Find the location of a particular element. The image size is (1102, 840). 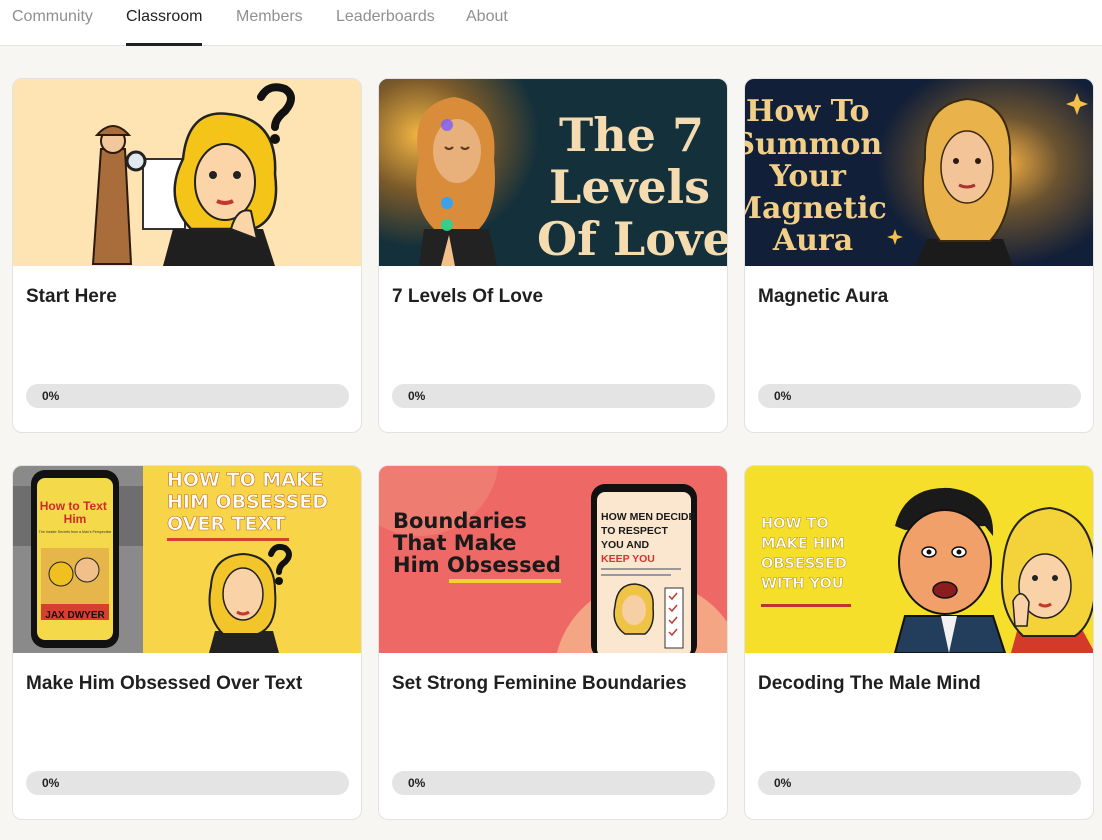

thumb-heading-line: That Make is located at coordinates (455, 543).